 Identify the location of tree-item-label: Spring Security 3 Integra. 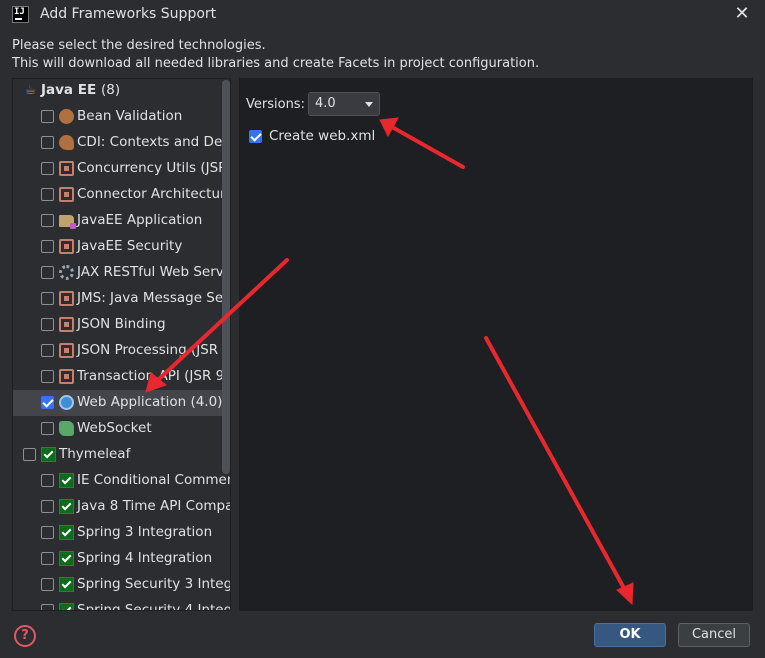
(154, 584).